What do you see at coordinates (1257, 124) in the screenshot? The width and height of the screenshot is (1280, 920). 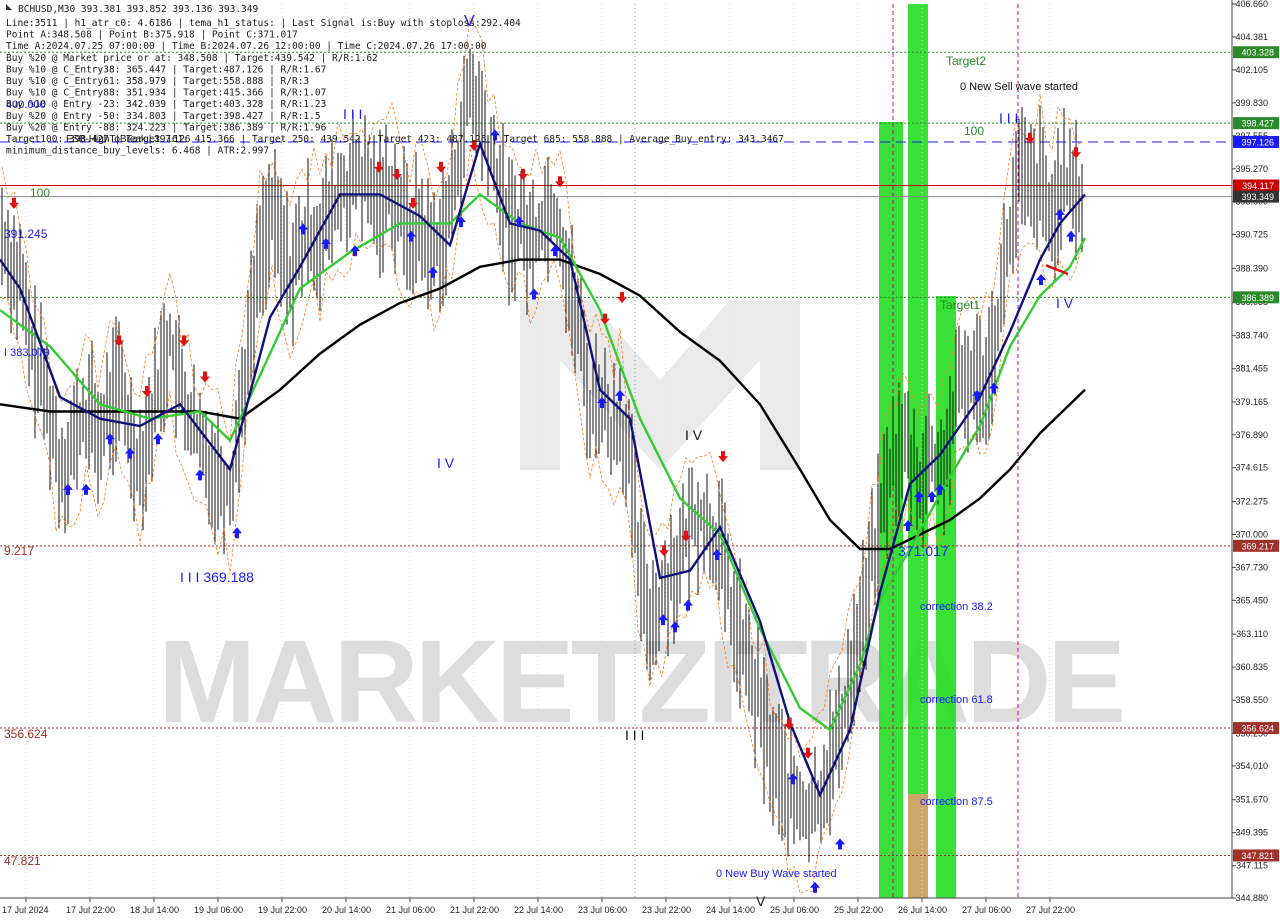 I see `price-tag-label: 398.427` at bounding box center [1257, 124].